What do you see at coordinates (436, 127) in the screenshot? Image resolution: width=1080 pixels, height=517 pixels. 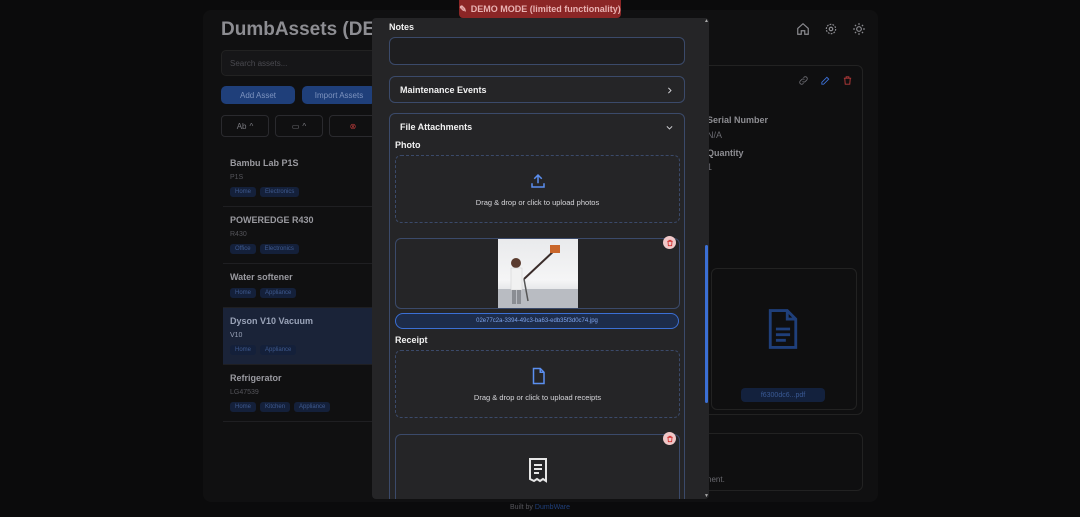 I see `file-attachments-label: File Attachments` at bounding box center [436, 127].